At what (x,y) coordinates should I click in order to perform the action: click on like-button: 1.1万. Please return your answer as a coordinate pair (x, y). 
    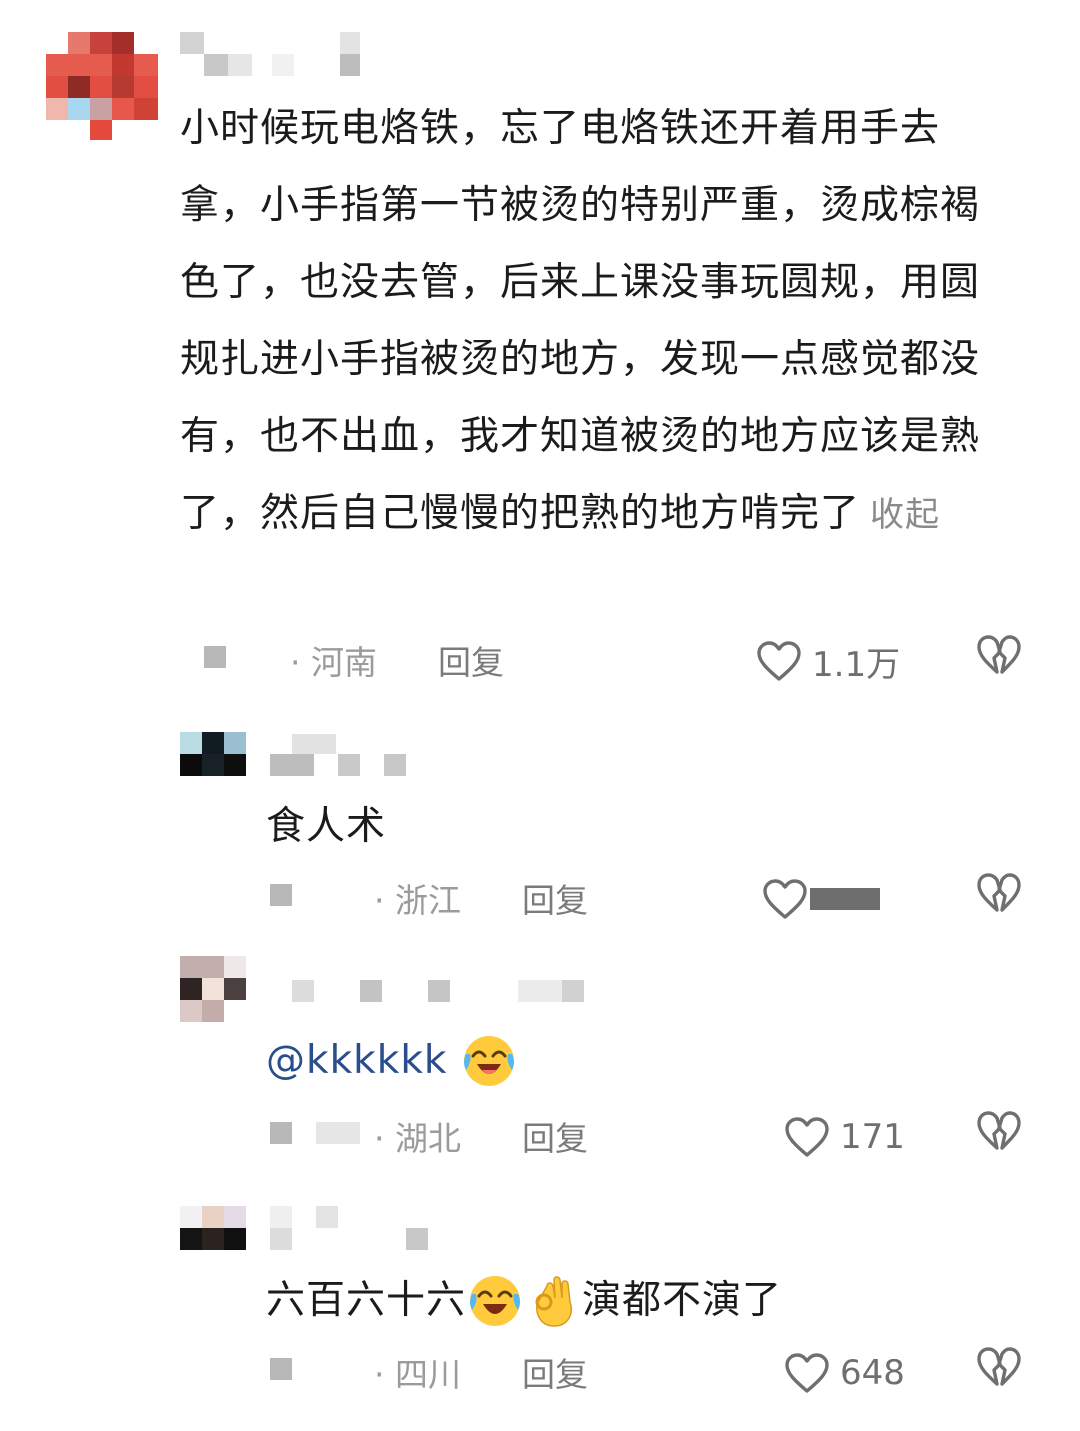
    Looking at the image, I should click on (828, 661).